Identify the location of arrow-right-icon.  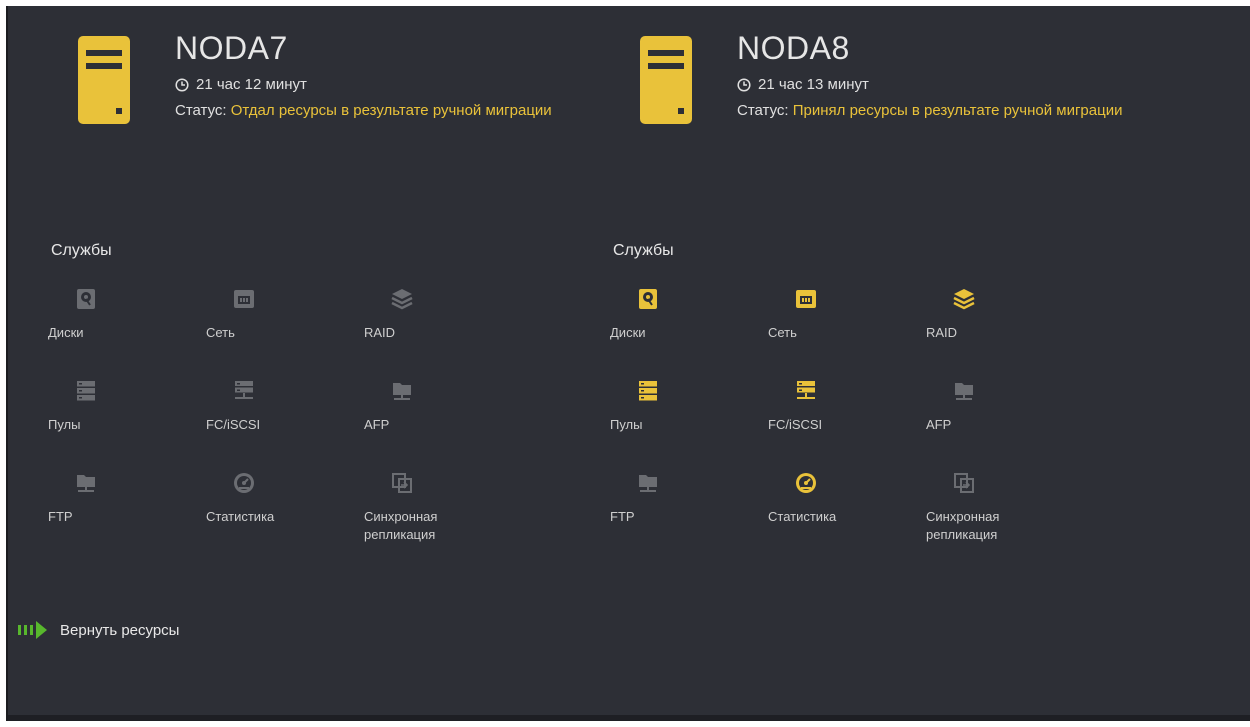
(32, 630).